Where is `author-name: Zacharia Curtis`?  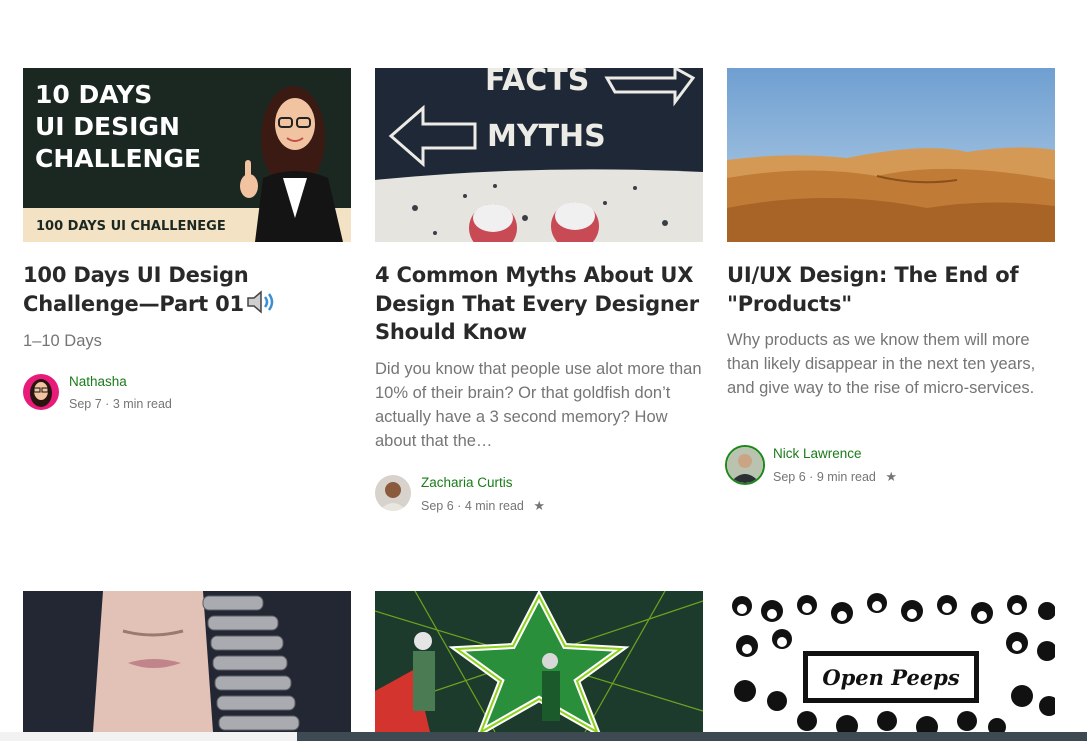 author-name: Zacharia Curtis is located at coordinates (467, 482).